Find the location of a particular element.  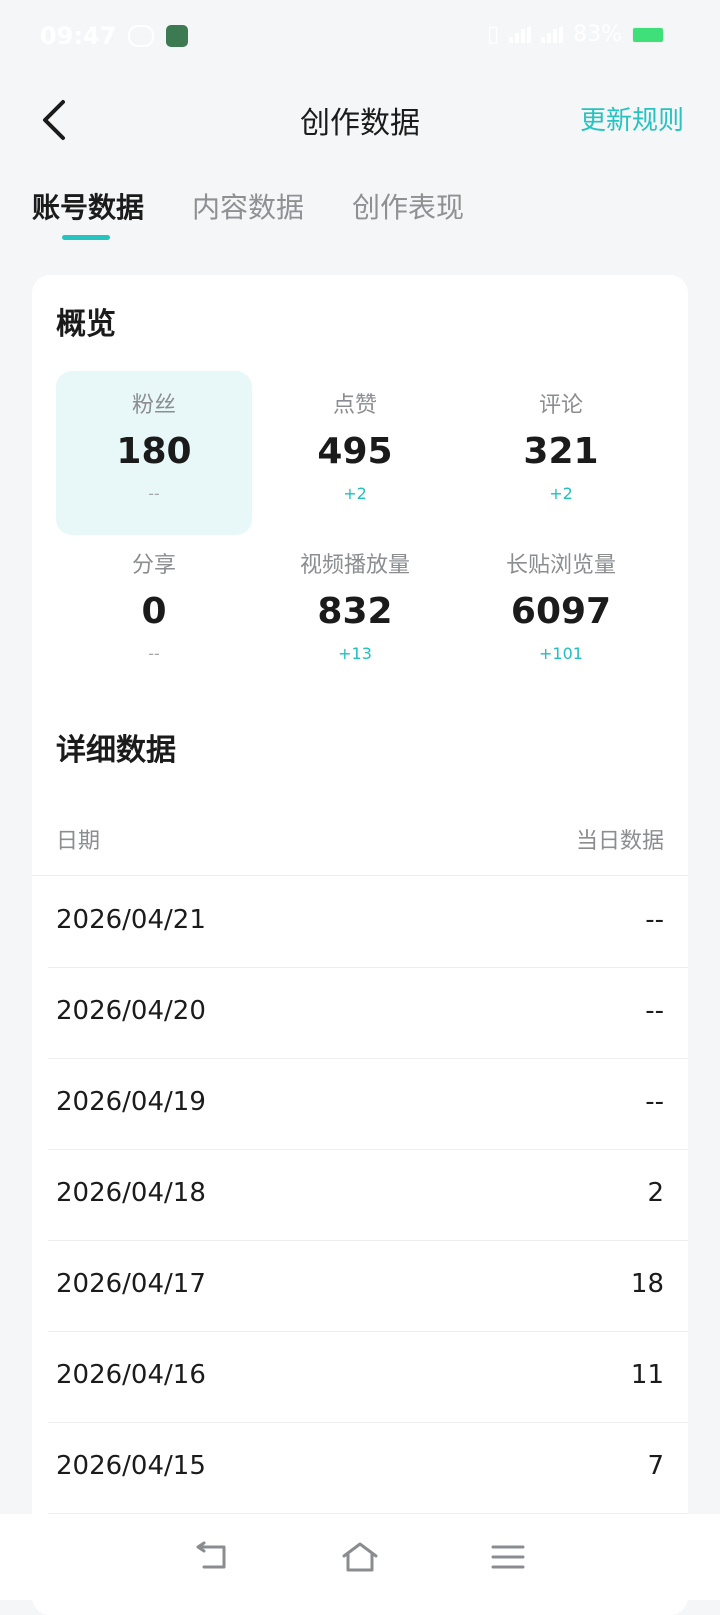

vibrate-icon: ▯ is located at coordinates (493, 34).